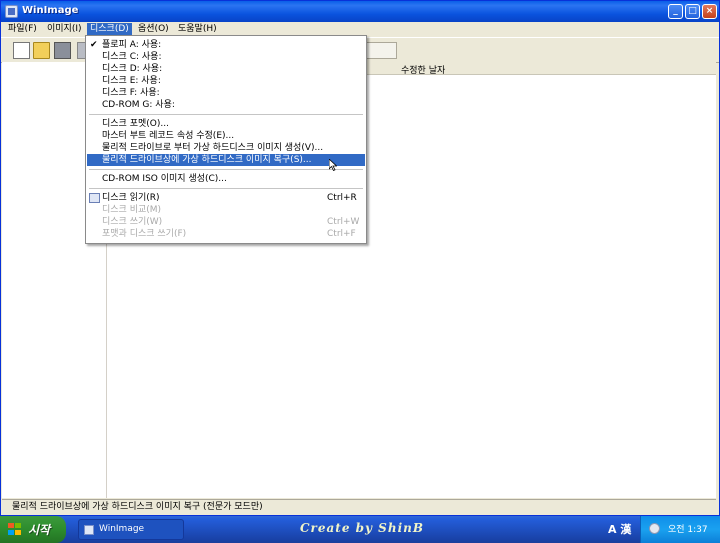  I want to click on clock: 오전 1:37, so click(688, 528).